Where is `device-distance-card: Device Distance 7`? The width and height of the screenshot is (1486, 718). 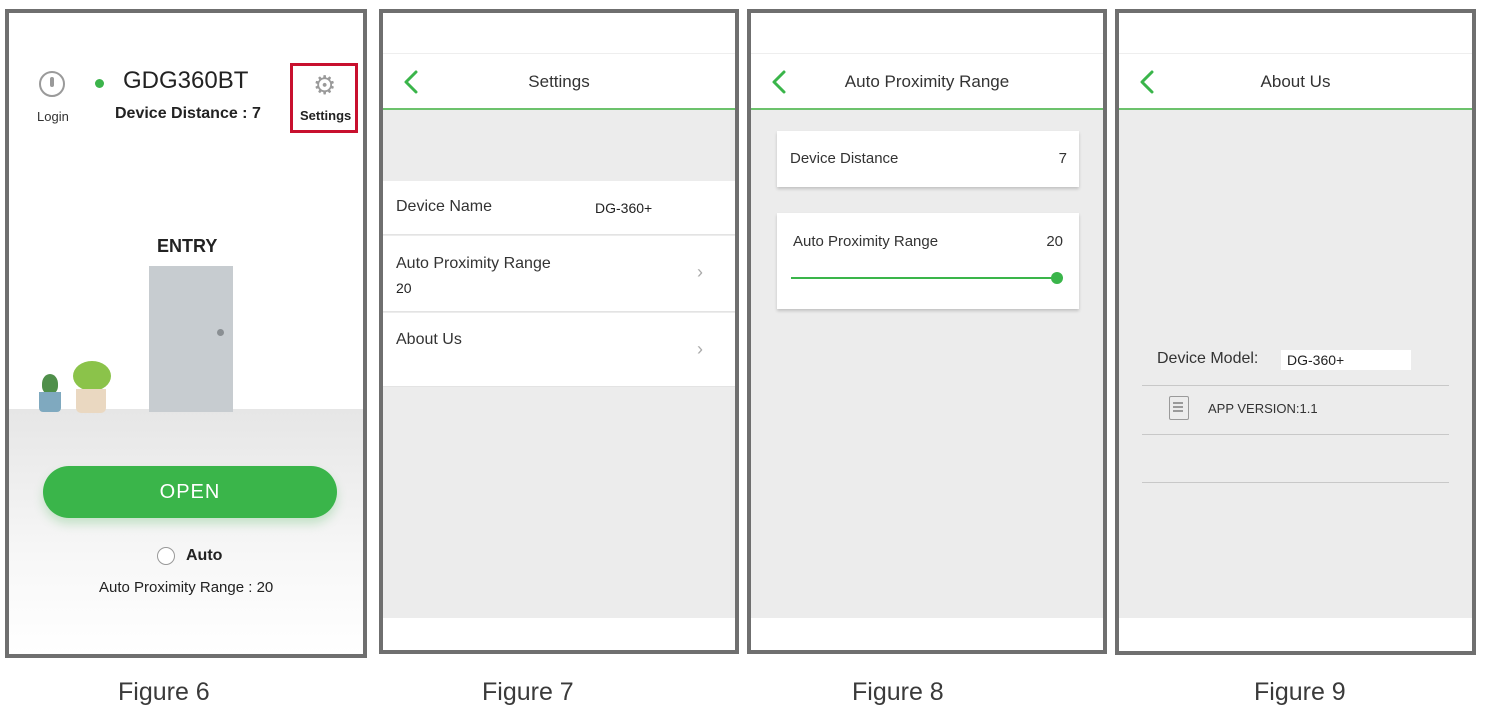 device-distance-card: Device Distance 7 is located at coordinates (928, 159).